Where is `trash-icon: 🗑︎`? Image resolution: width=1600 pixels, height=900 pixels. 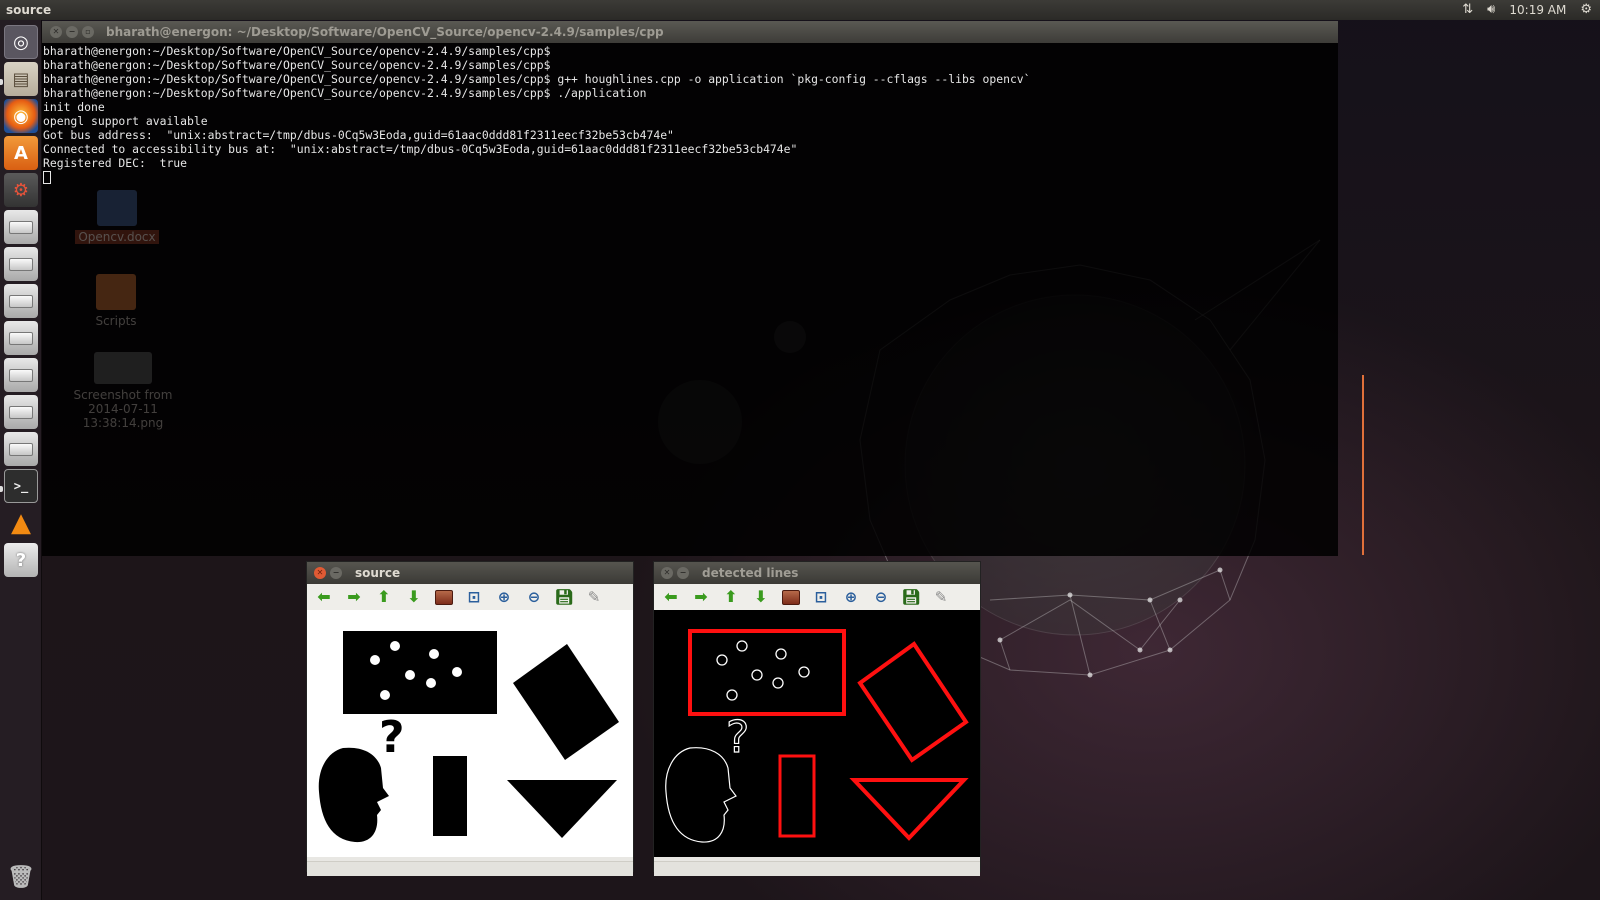 trash-icon: 🗑︎ is located at coordinates (21, 877).